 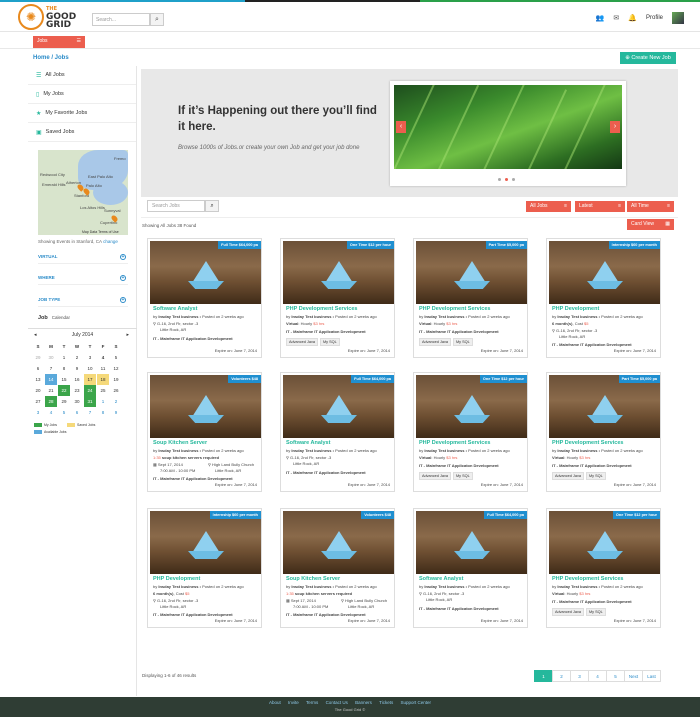 I want to click on calendar-day-saved: 17, so click(x=90, y=379).